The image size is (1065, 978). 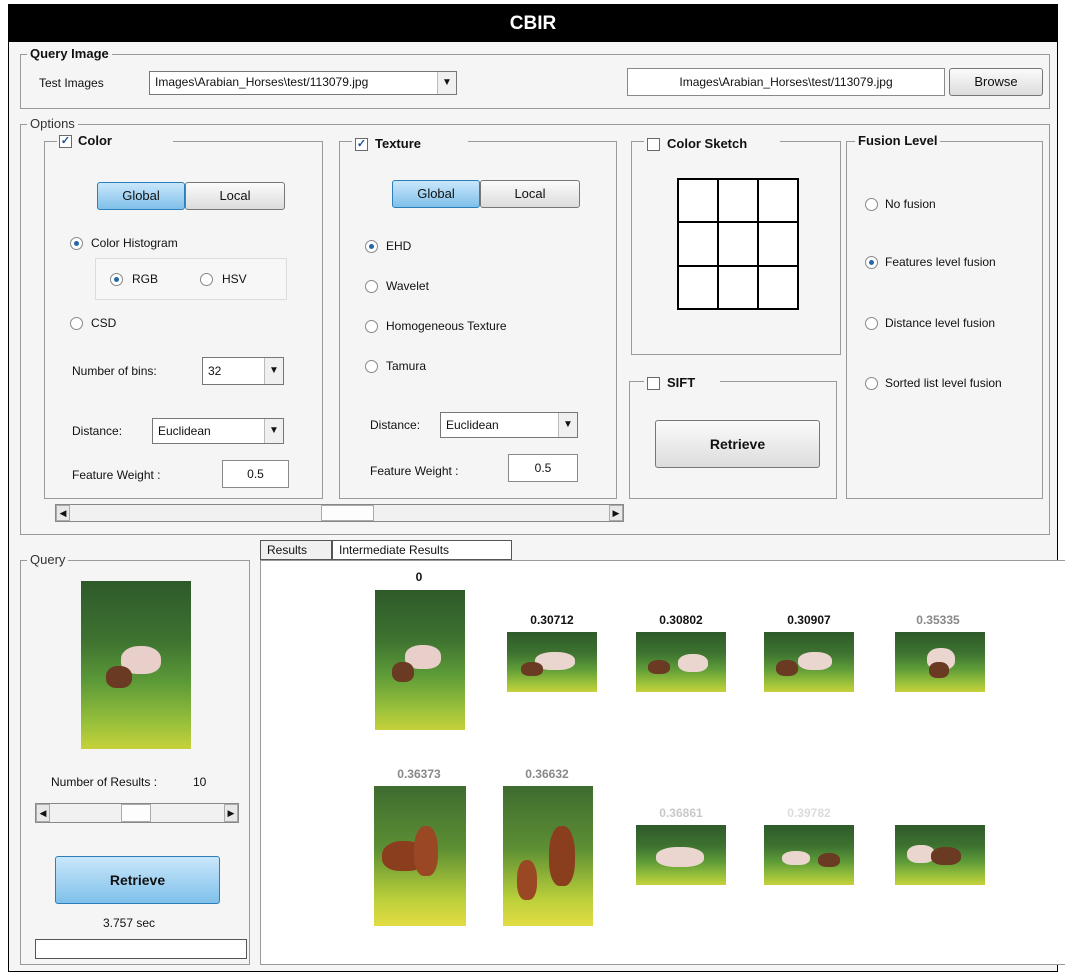 What do you see at coordinates (255, 474) in the screenshot?
I see `color-weight-input: 0.5` at bounding box center [255, 474].